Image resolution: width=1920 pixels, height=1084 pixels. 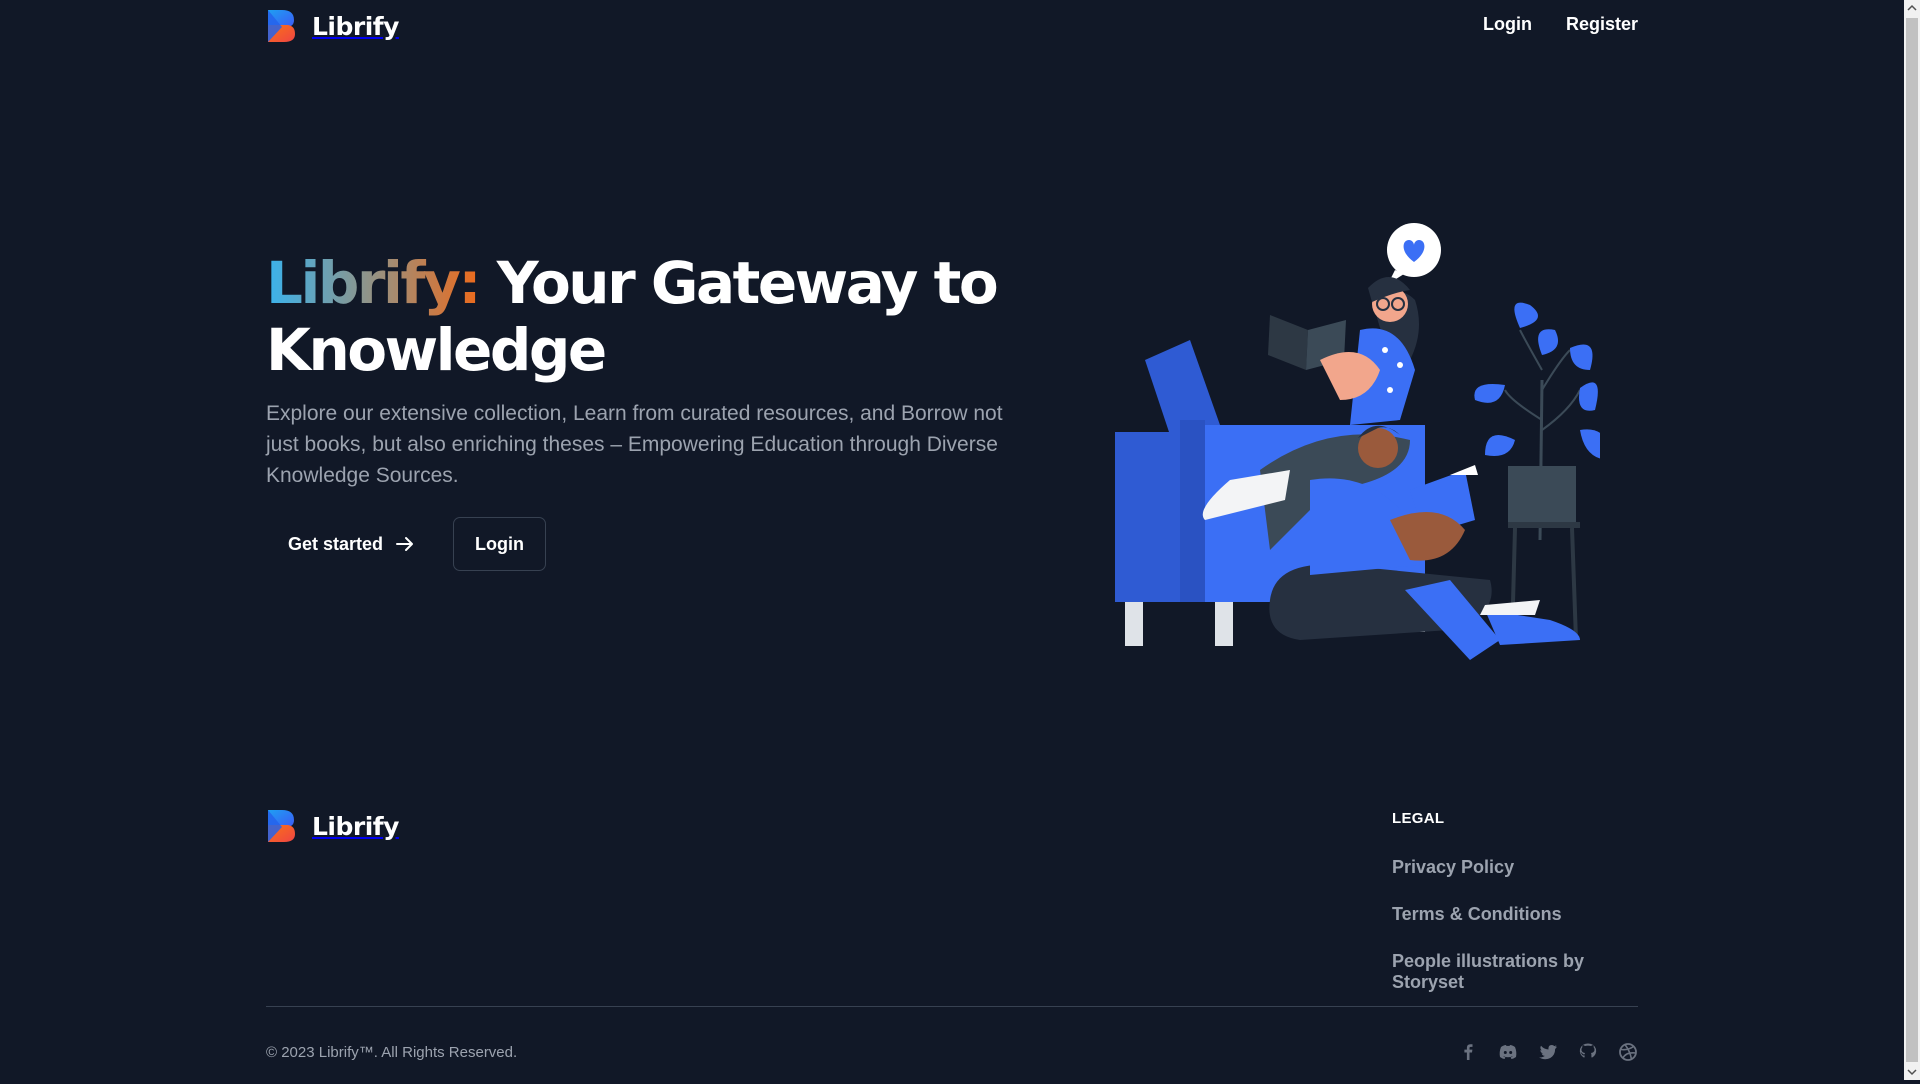 I want to click on legal-list-item: Terms & Conditions, so click(x=1515, y=914).